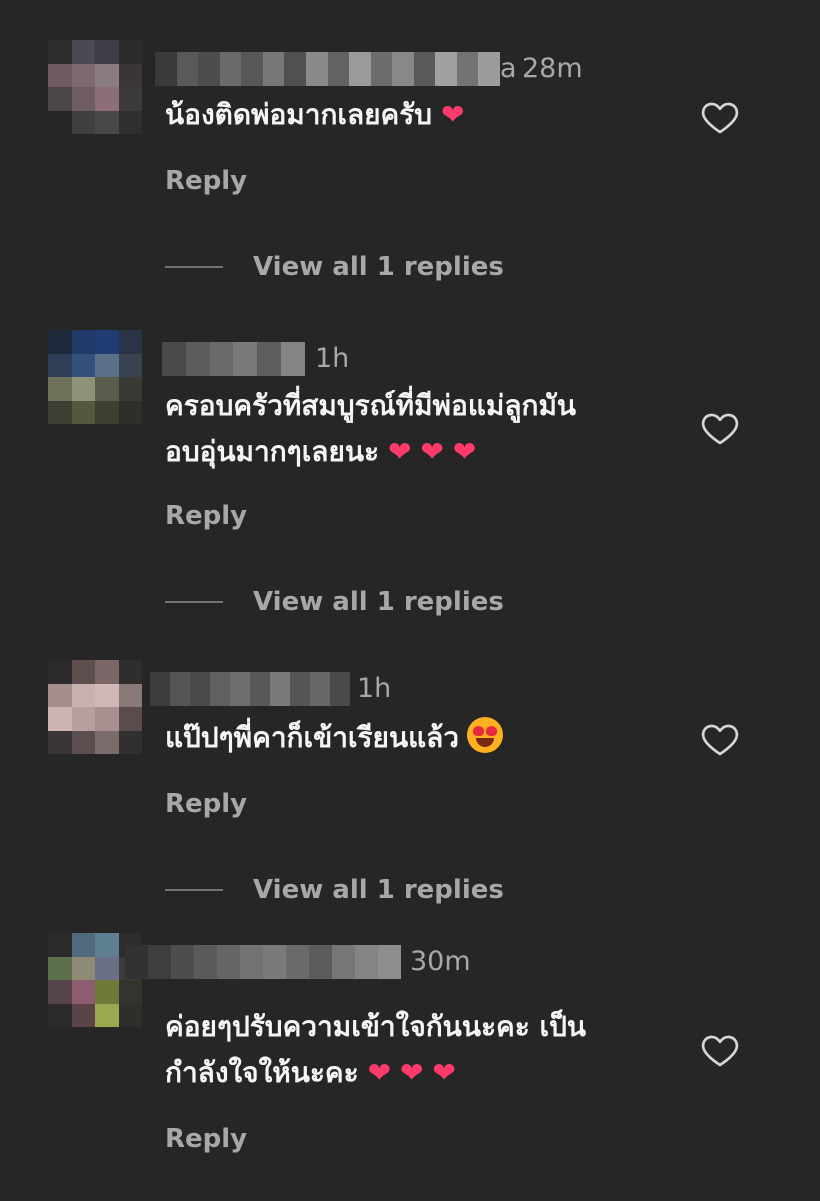  I want to click on username-tail: a, so click(508, 68).